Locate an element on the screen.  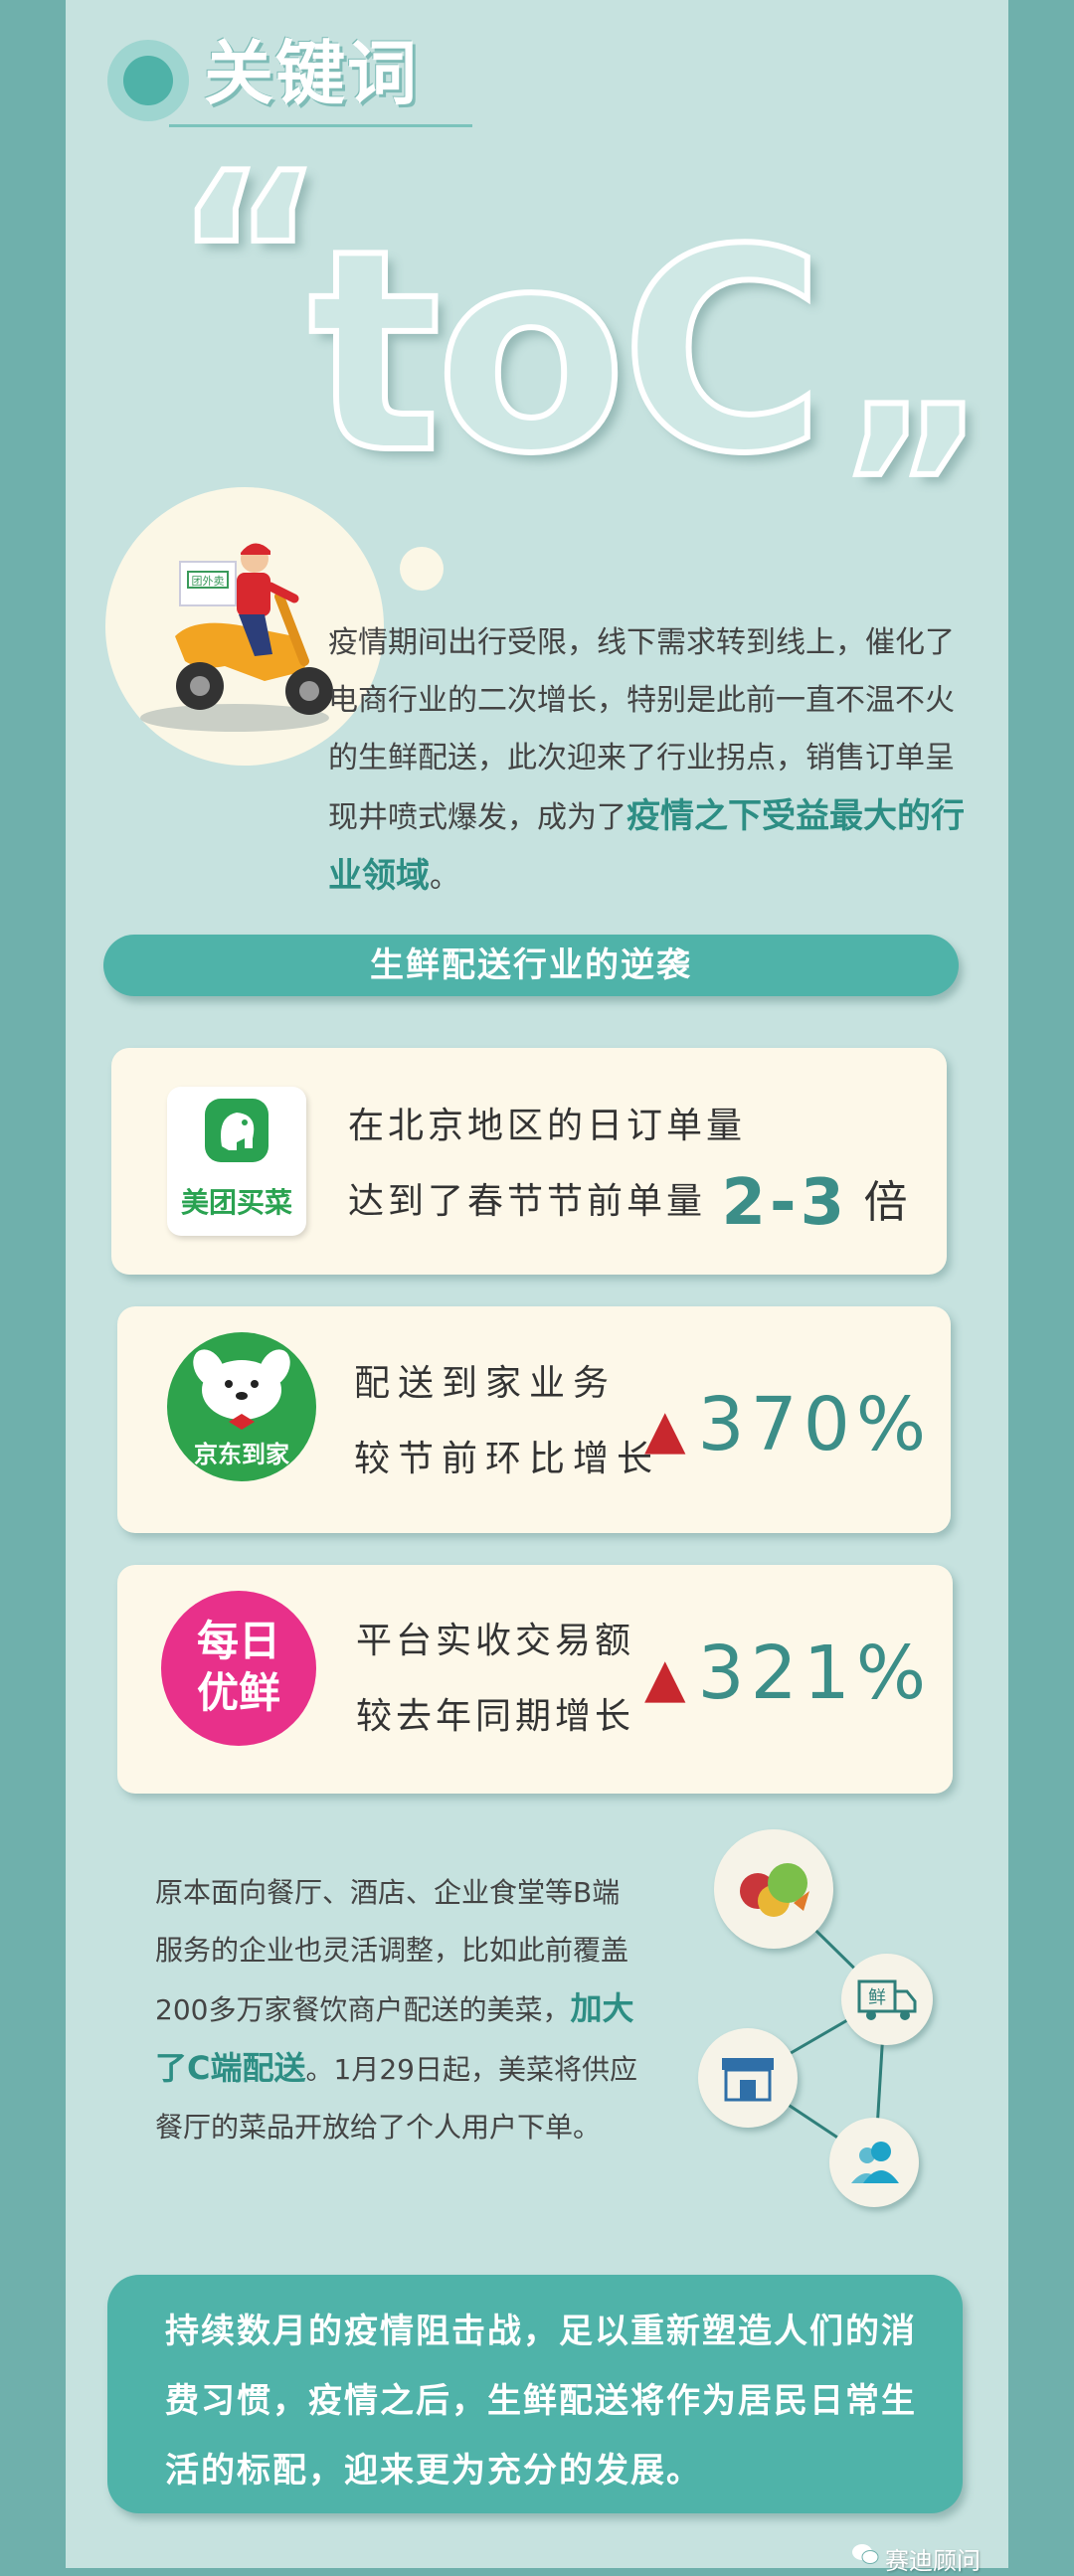
close-quote-mark: ” is located at coordinates (910, 491).